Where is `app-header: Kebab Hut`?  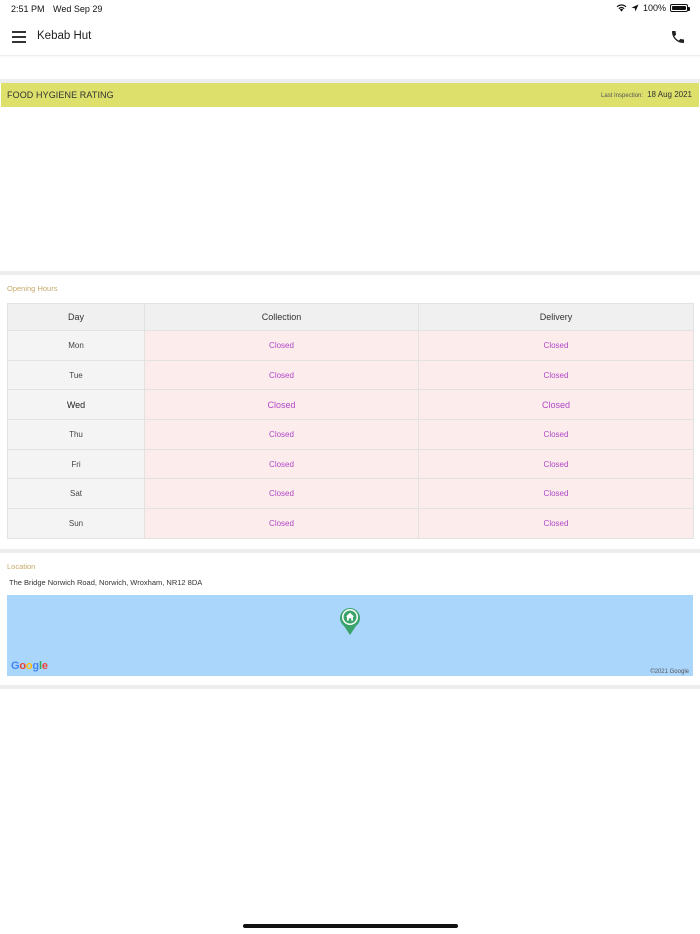 app-header: Kebab Hut is located at coordinates (350, 38).